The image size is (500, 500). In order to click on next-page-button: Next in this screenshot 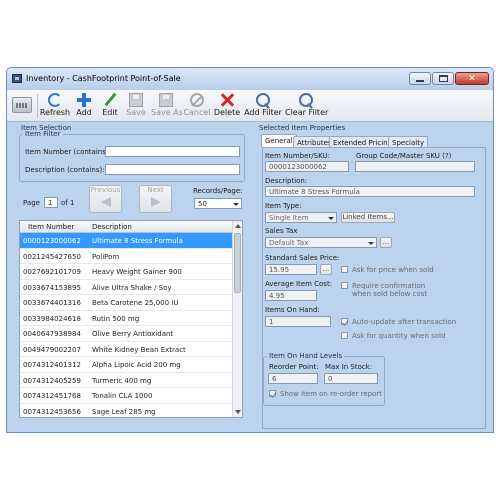, I will do `click(155, 199)`.